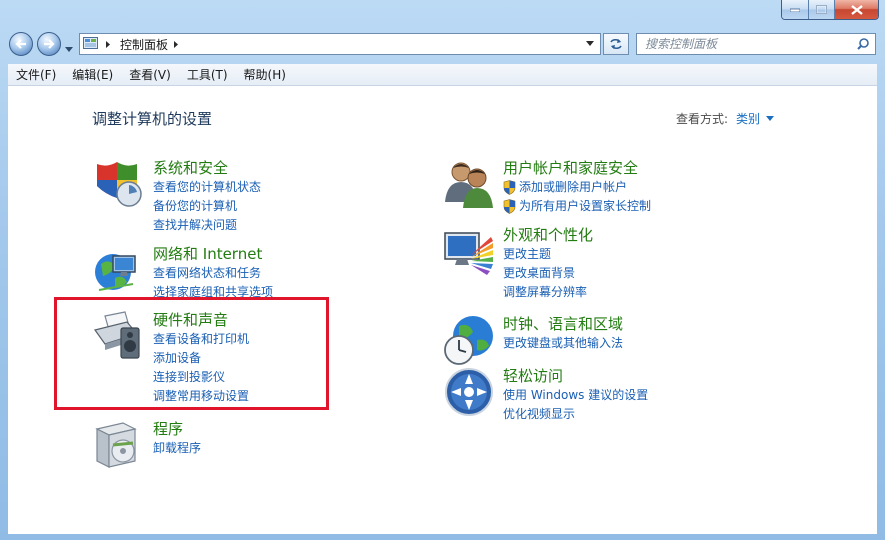 The height and width of the screenshot is (540, 885). I want to click on category-title: 网络和 Internet, so click(213, 254).